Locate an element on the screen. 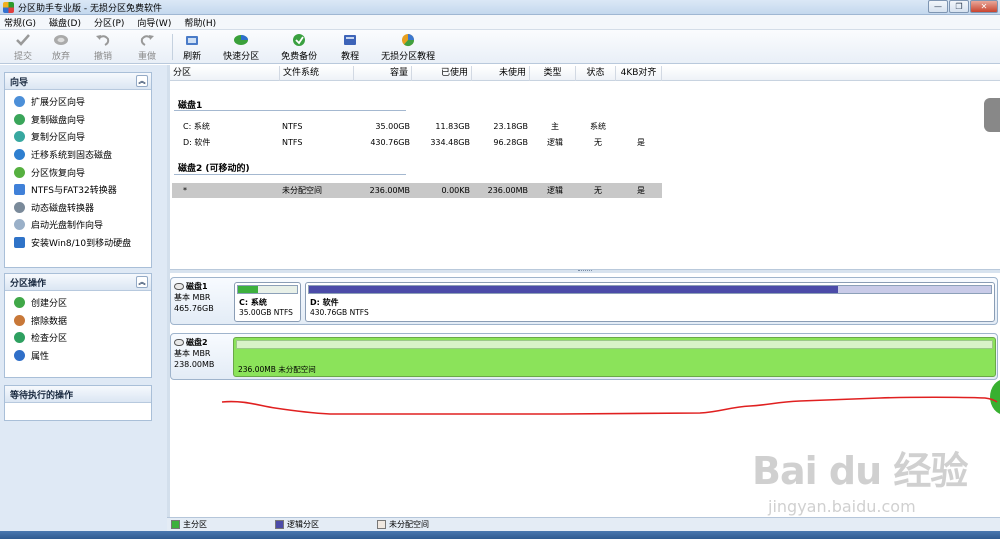  partition-d: D: 软件 430.76GB NTFS is located at coordinates (650, 302).